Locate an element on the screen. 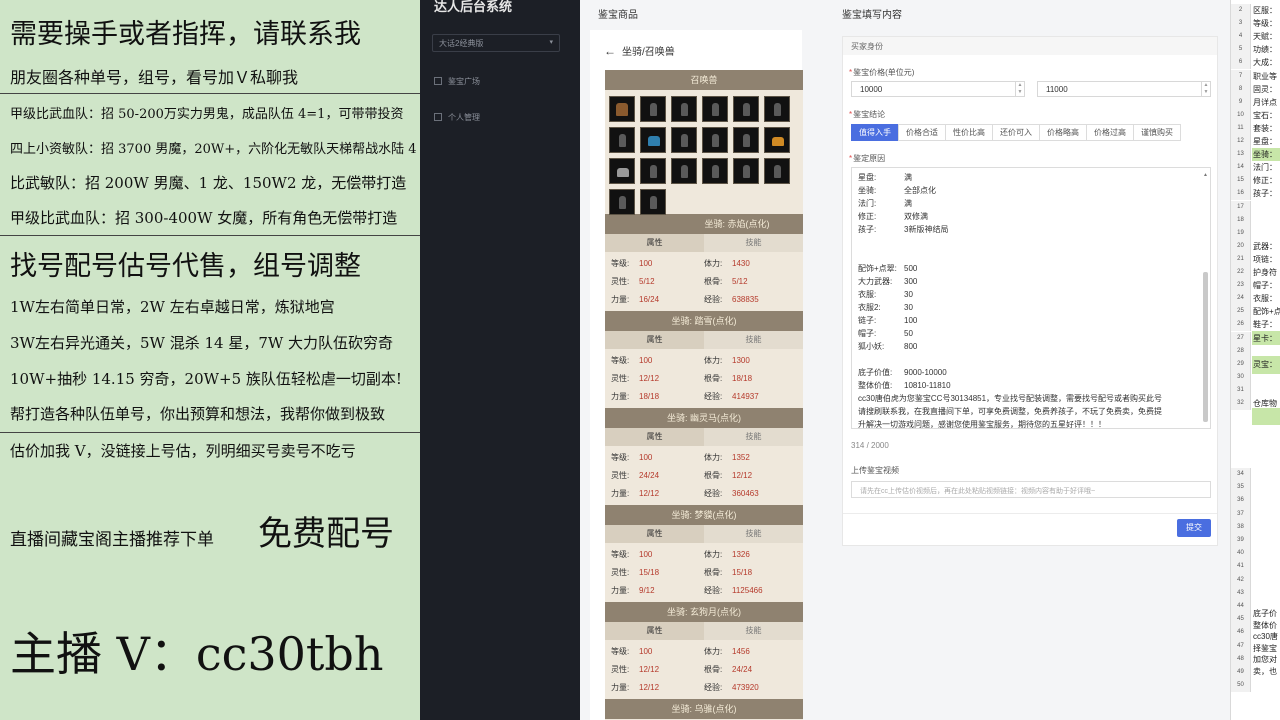 This screenshot has height=720, width=1280. cell-value: 孩子： is located at coordinates (1265, 193).